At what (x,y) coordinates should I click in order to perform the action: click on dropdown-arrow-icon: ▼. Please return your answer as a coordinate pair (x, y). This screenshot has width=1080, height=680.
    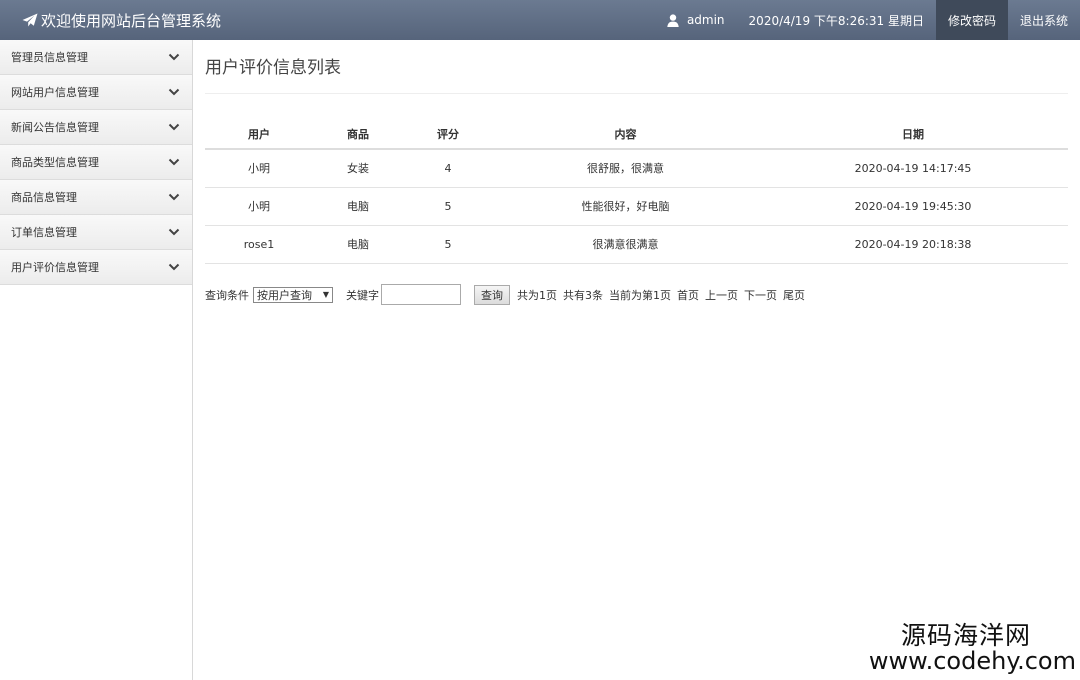
    Looking at the image, I should click on (325, 294).